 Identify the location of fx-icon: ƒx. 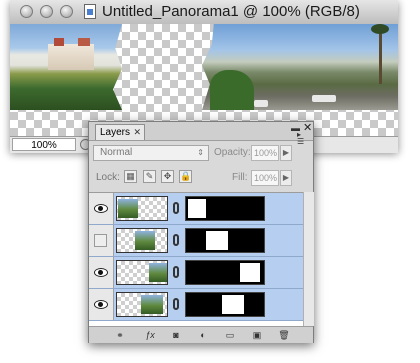
(150, 335).